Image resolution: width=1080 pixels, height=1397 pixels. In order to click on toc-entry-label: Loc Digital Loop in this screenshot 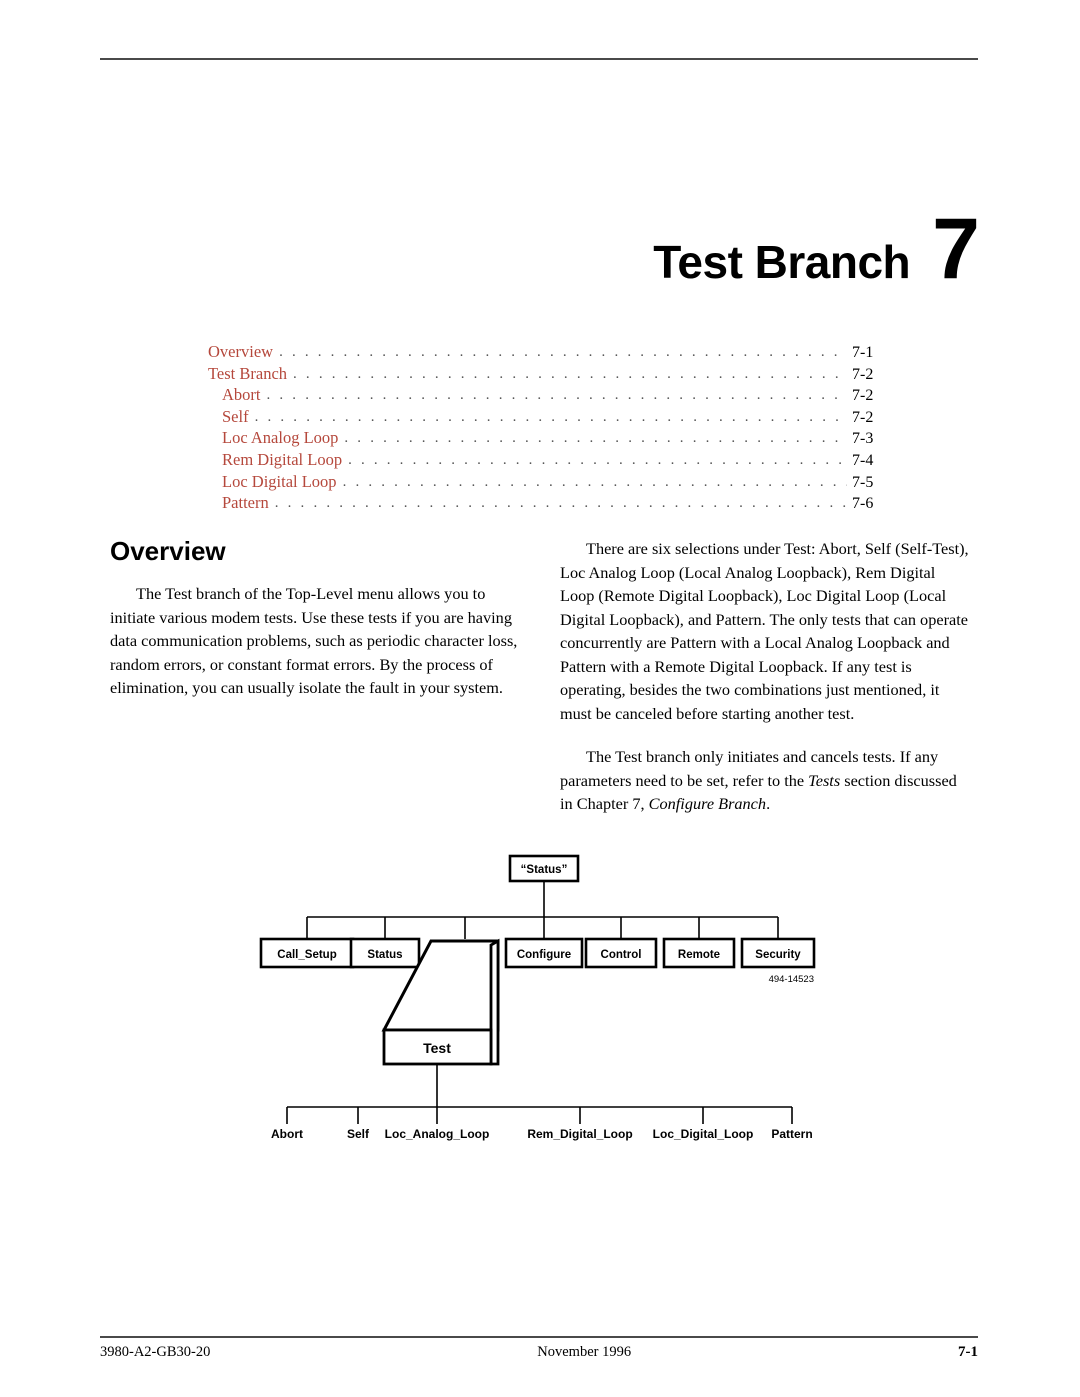, I will do `click(279, 481)`.